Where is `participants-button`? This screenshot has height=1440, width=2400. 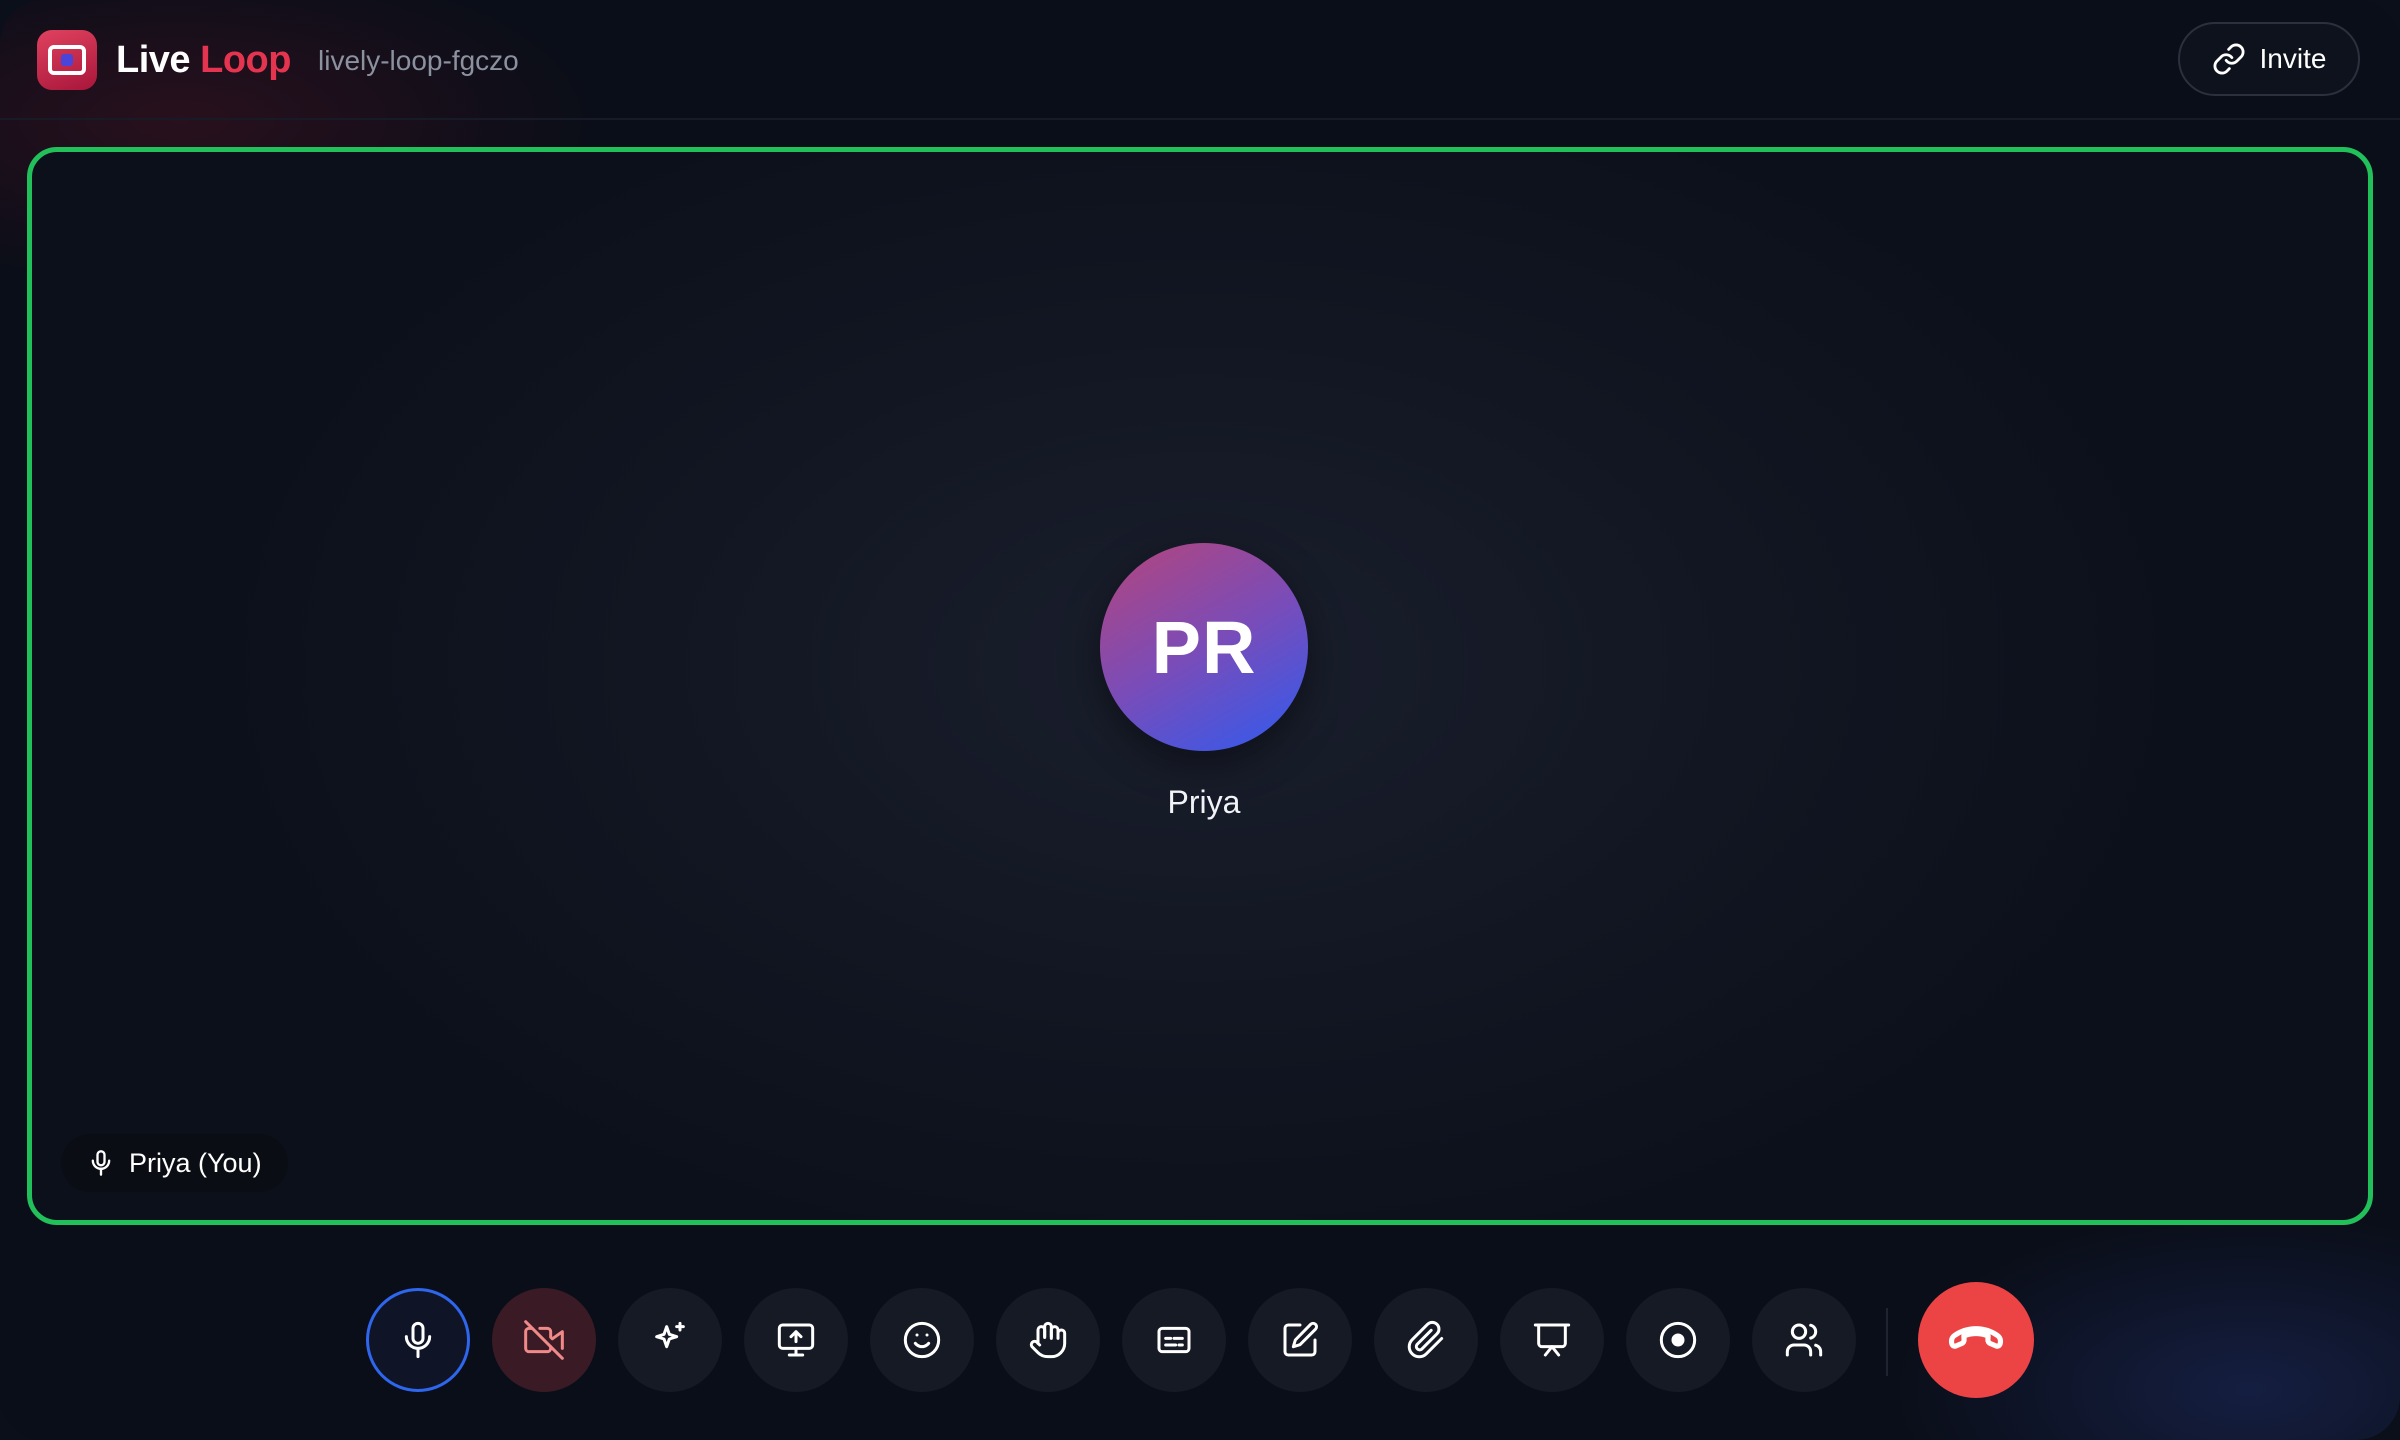 participants-button is located at coordinates (1804, 1340).